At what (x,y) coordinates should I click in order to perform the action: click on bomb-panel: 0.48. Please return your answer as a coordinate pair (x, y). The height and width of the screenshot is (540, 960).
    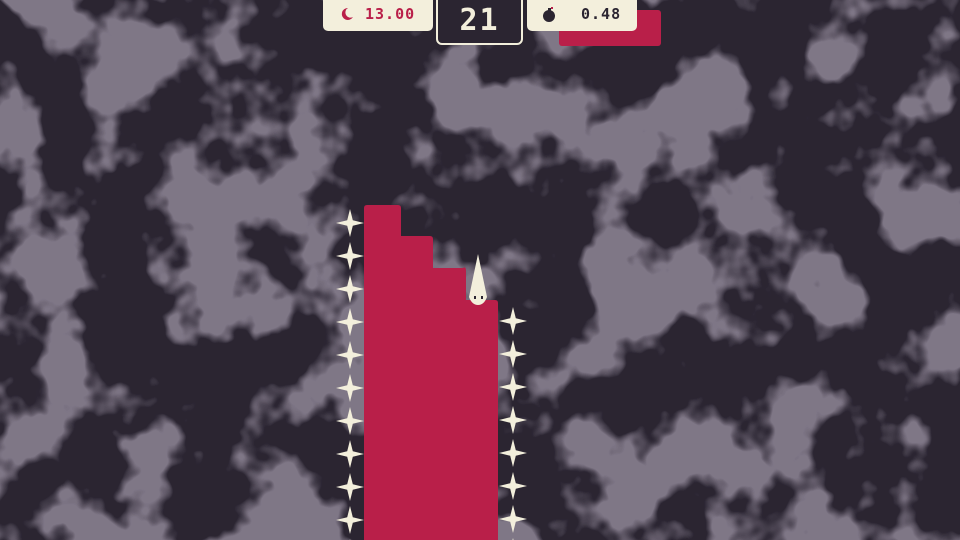
    Looking at the image, I should click on (582, 15).